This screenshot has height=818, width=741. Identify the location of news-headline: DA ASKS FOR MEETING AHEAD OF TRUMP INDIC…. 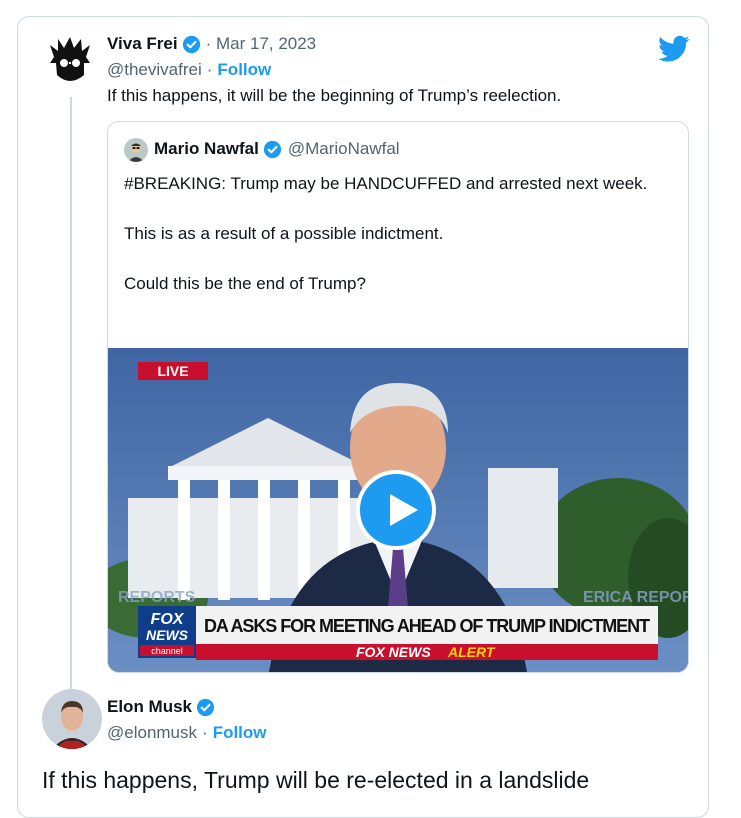
(427, 626).